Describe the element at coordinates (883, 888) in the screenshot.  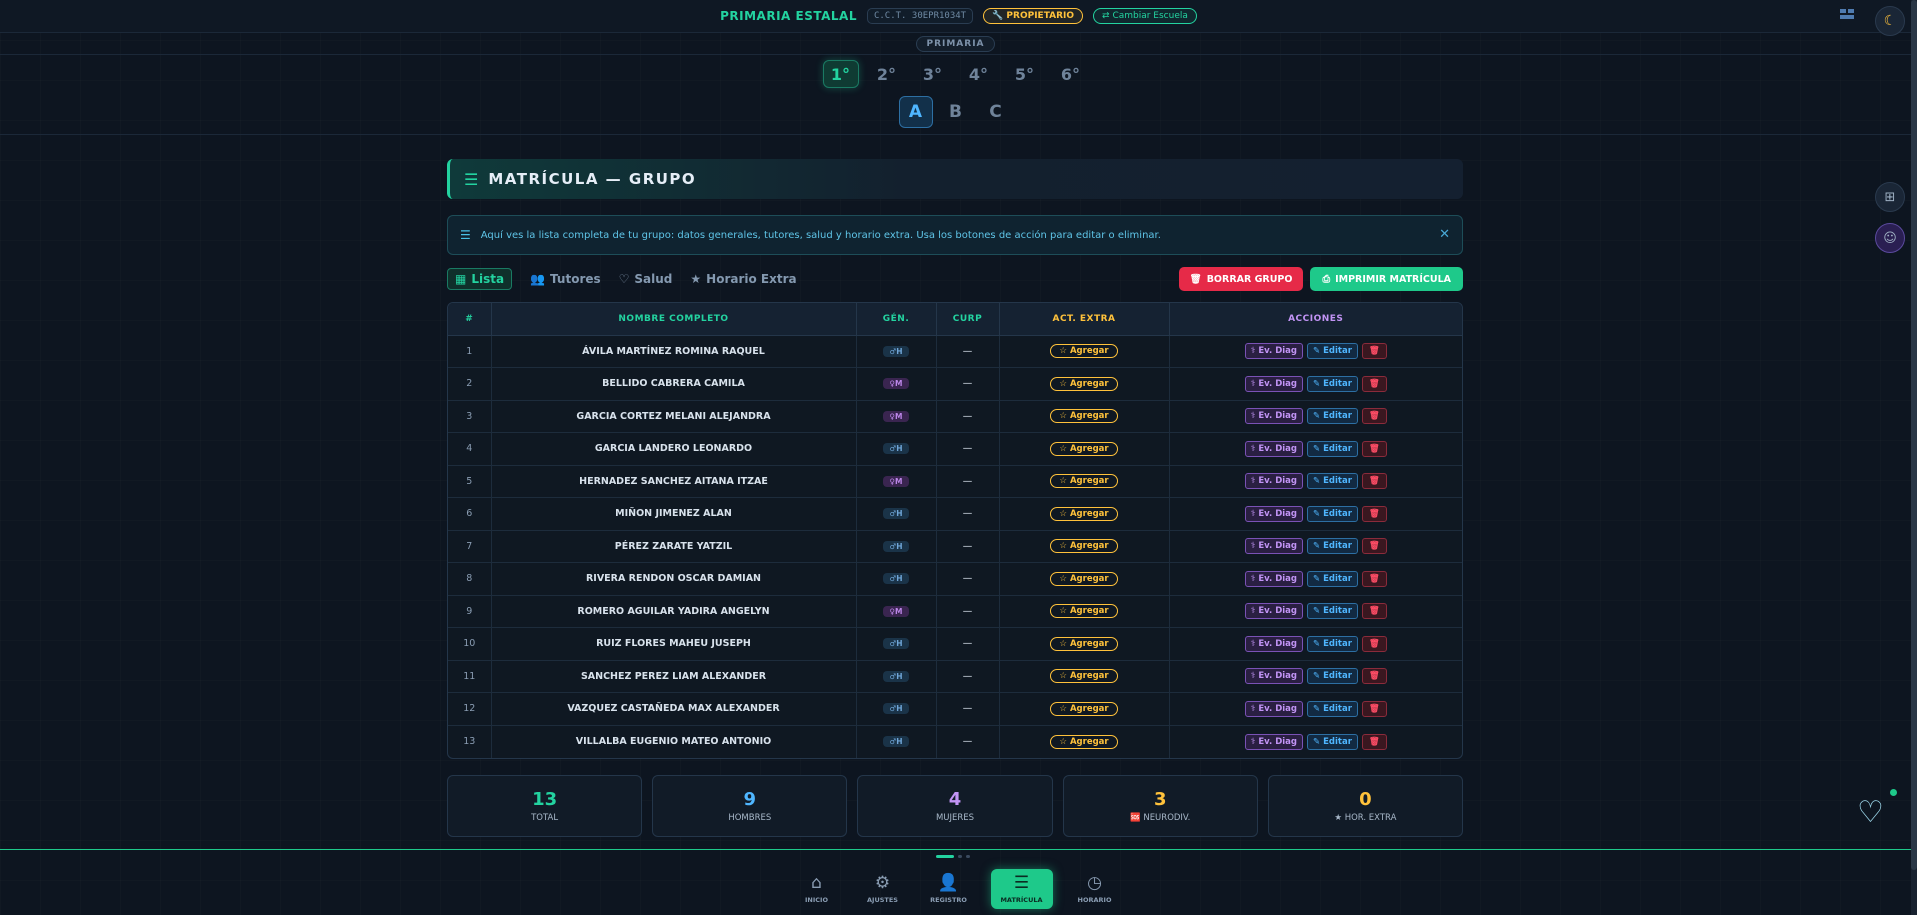
I see `nav-ajustes: ⚙ AJUSTES` at that location.